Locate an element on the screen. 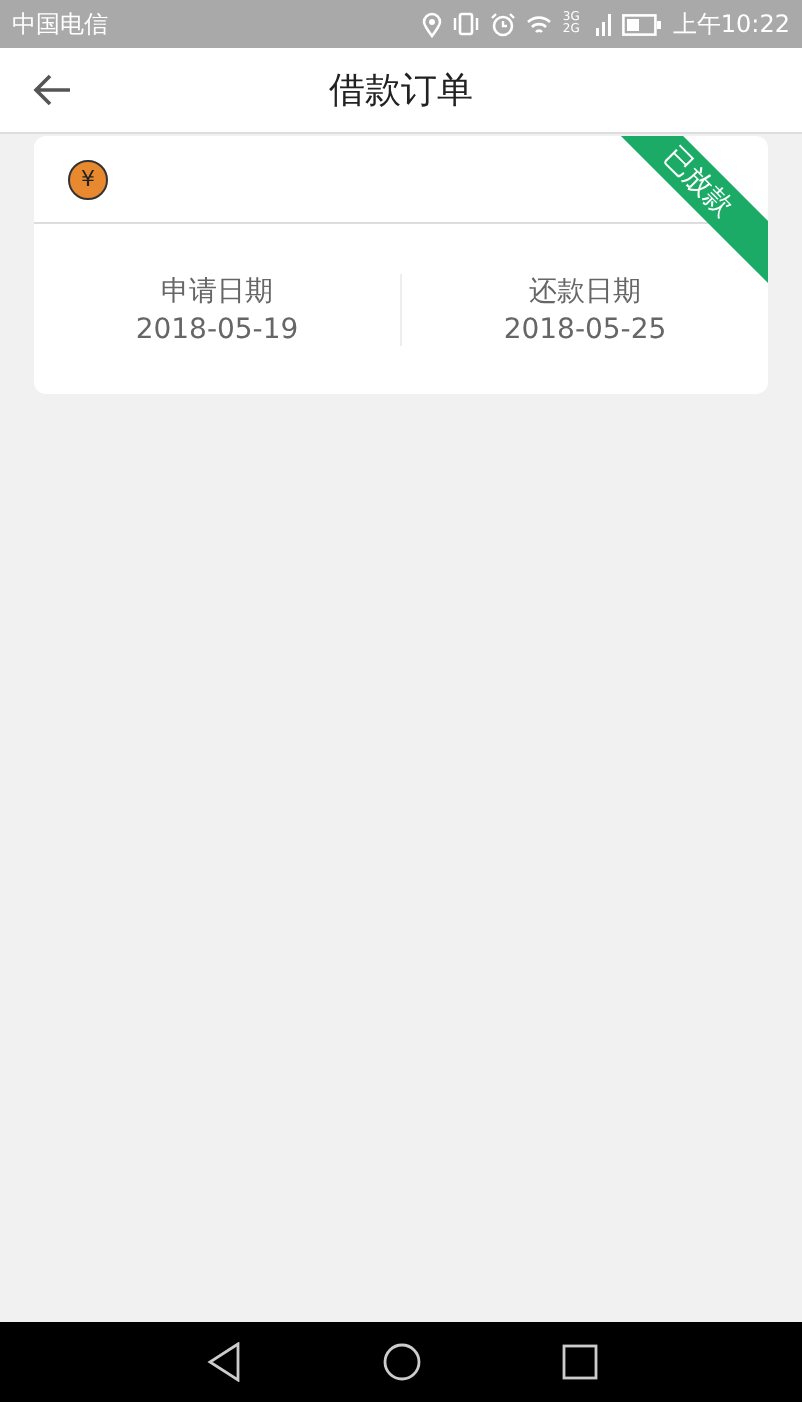 The height and width of the screenshot is (1402, 802). date-value: 2018-05-25 is located at coordinates (585, 329).